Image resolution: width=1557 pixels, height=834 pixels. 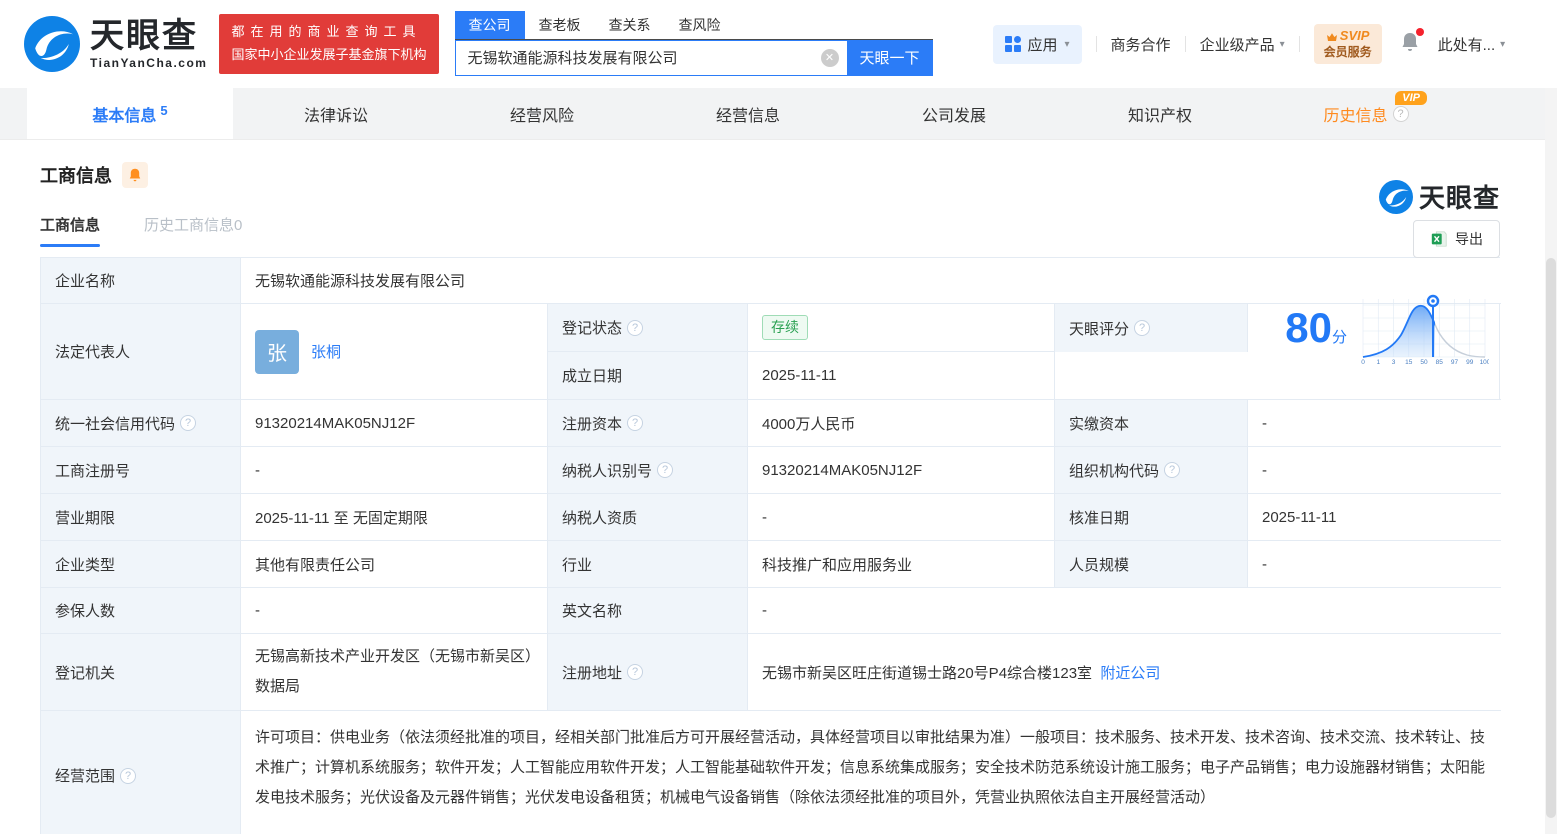 What do you see at coordinates (648, 611) in the screenshot?
I see `field-label: 英文名称` at bounding box center [648, 611].